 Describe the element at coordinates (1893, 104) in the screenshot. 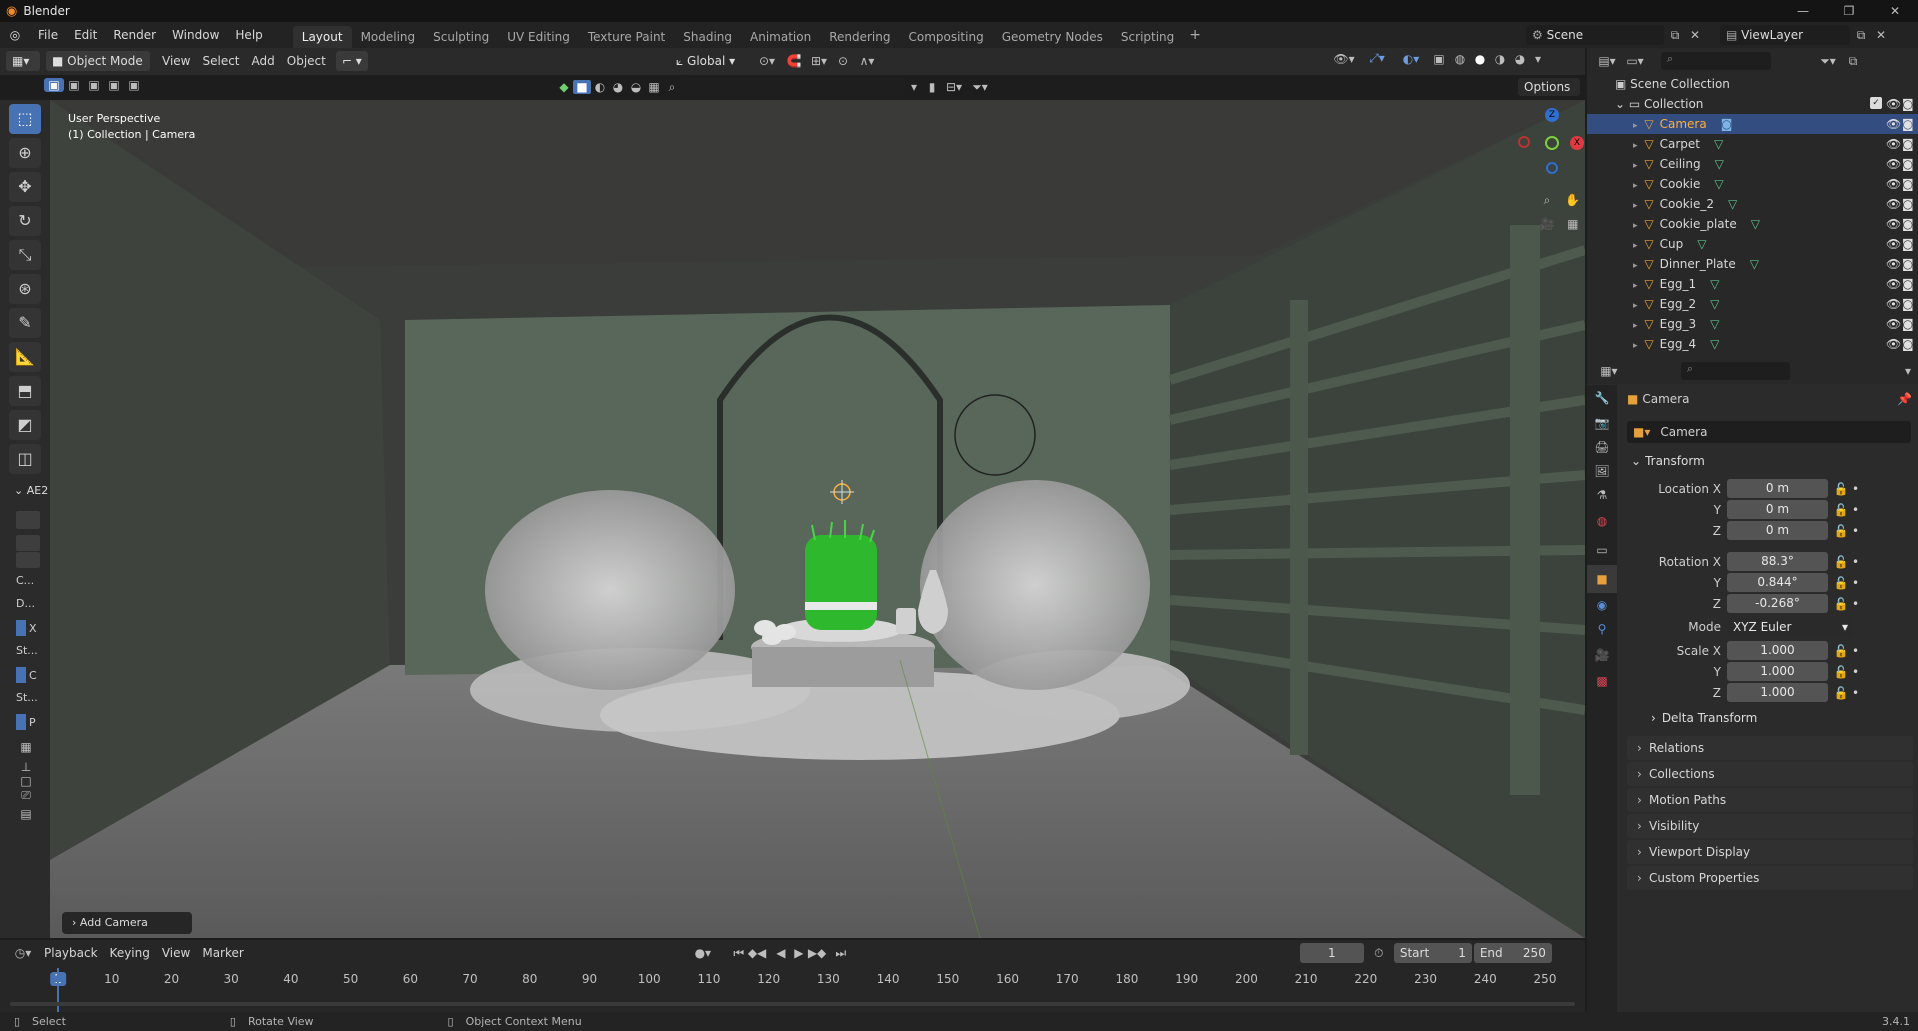

I see `collection-eye-icon: 👁` at that location.